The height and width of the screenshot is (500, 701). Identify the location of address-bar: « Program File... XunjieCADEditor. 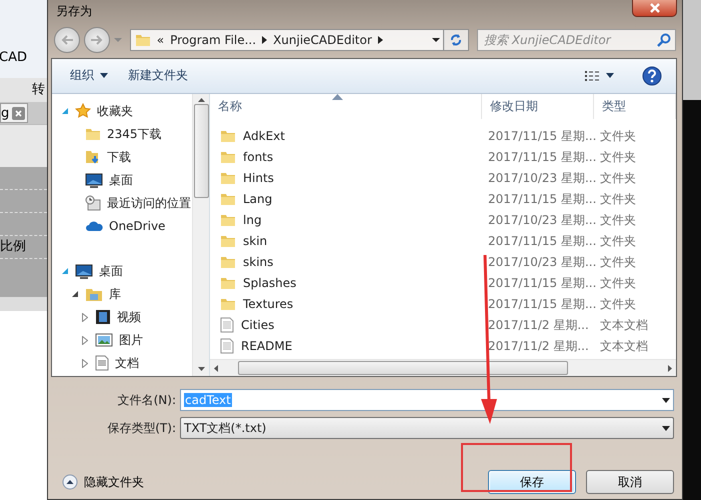
(288, 39).